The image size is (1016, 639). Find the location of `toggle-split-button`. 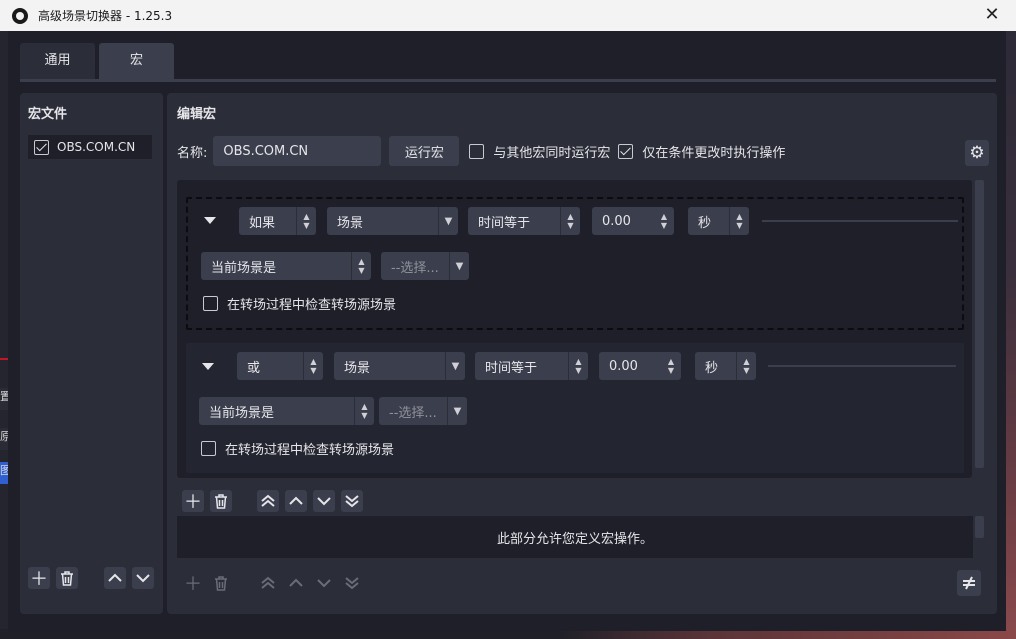

toggle-split-button is located at coordinates (969, 583).